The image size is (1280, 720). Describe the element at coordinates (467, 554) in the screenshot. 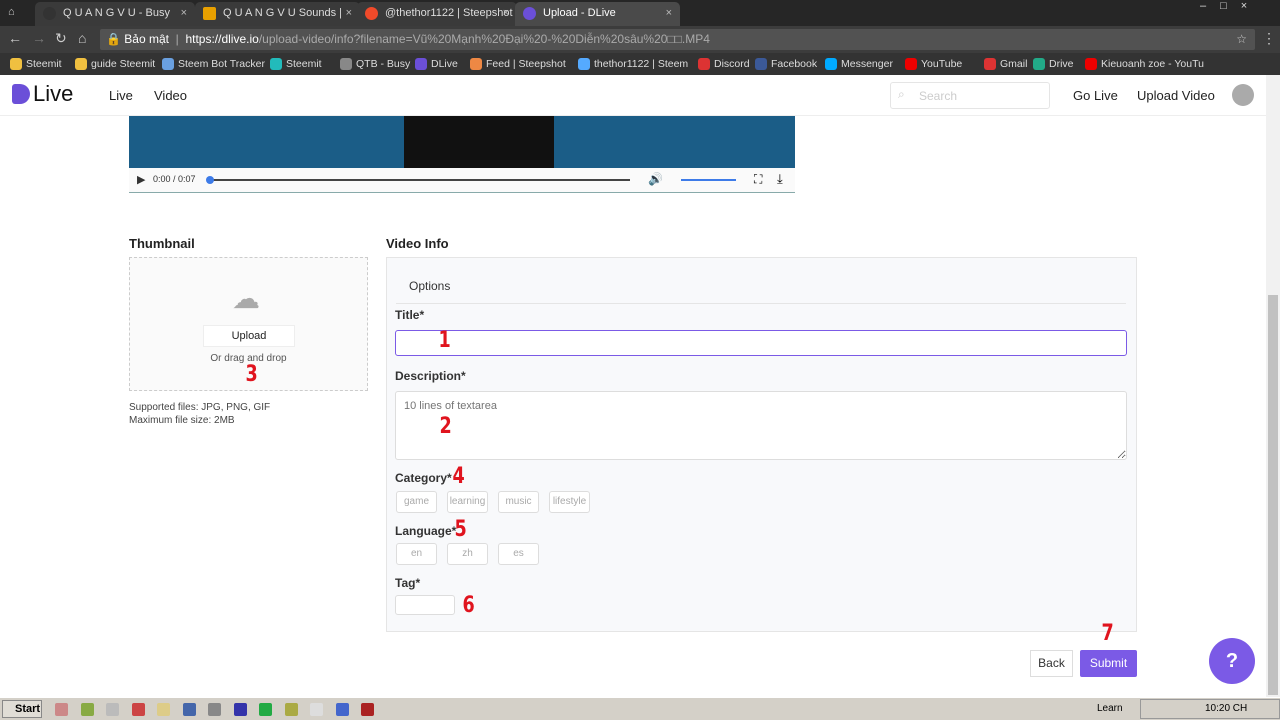

I see `language-zh: zh` at that location.